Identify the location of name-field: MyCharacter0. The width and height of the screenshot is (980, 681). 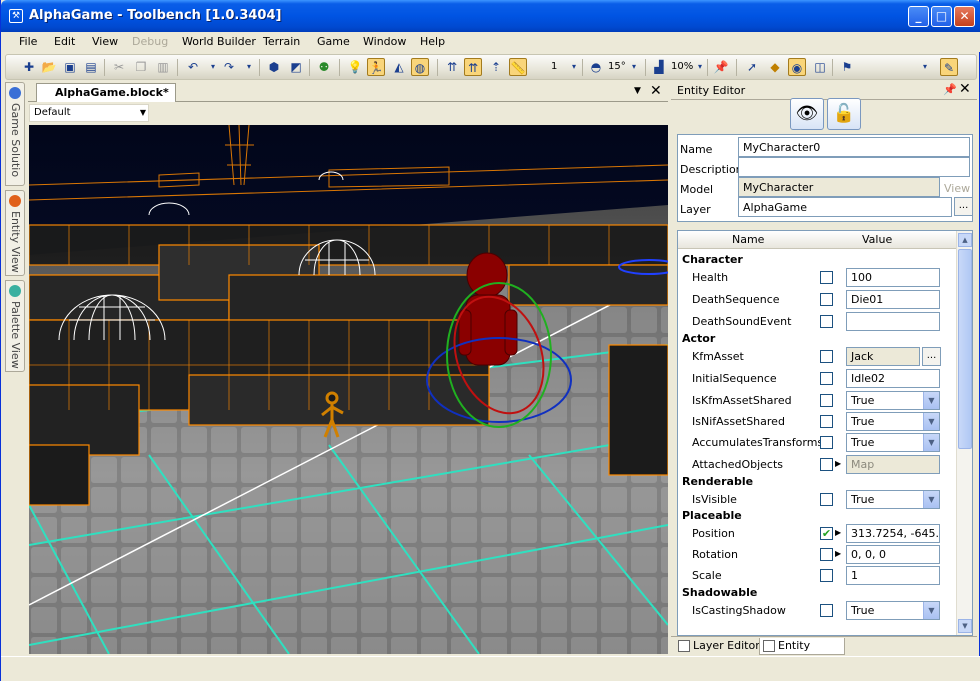
(854, 147).